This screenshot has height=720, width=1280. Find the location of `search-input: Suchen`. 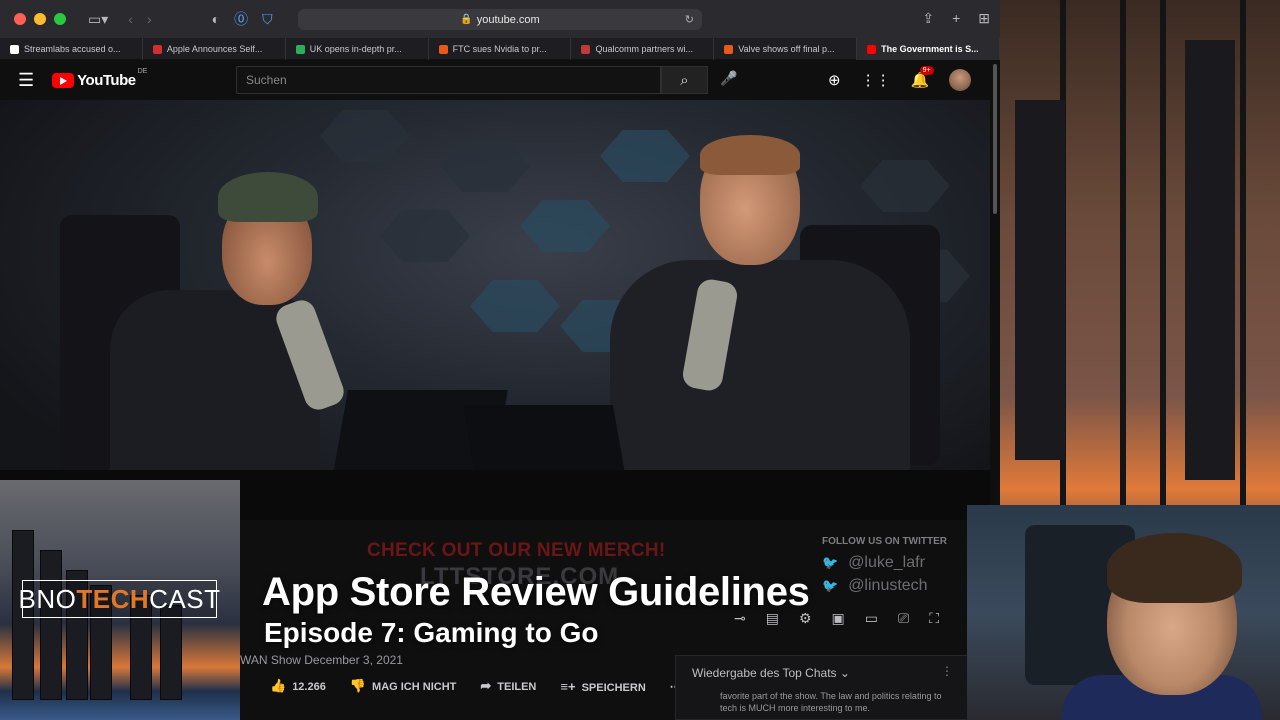

search-input: Suchen is located at coordinates (448, 80).